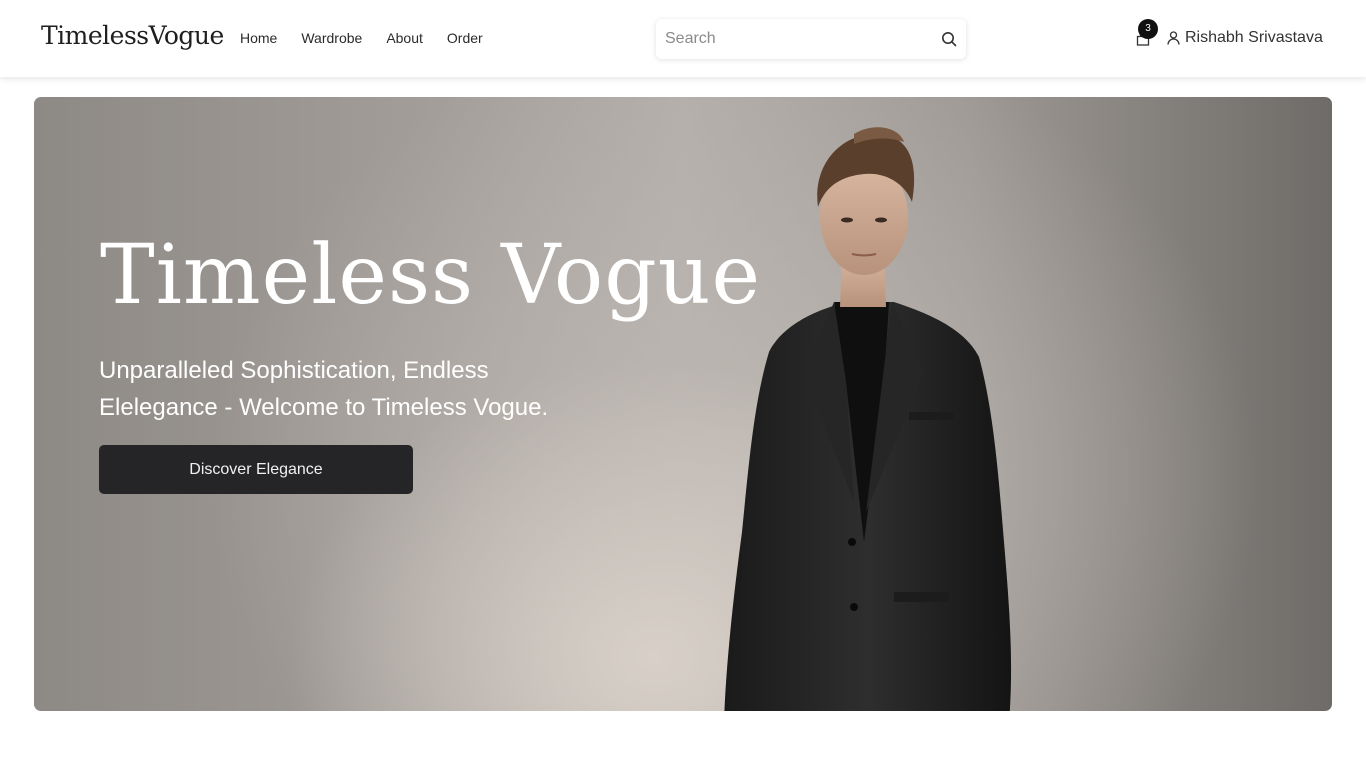 This screenshot has width=1366, height=768. What do you see at coordinates (949, 39) in the screenshot?
I see `search-icon` at bounding box center [949, 39].